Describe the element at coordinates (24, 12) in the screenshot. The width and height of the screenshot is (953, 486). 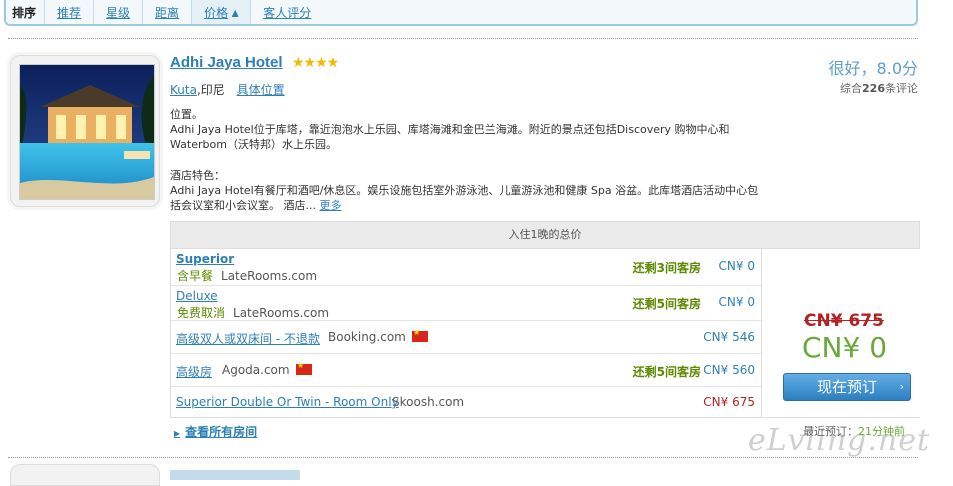
I see `sort-label: 排序` at that location.